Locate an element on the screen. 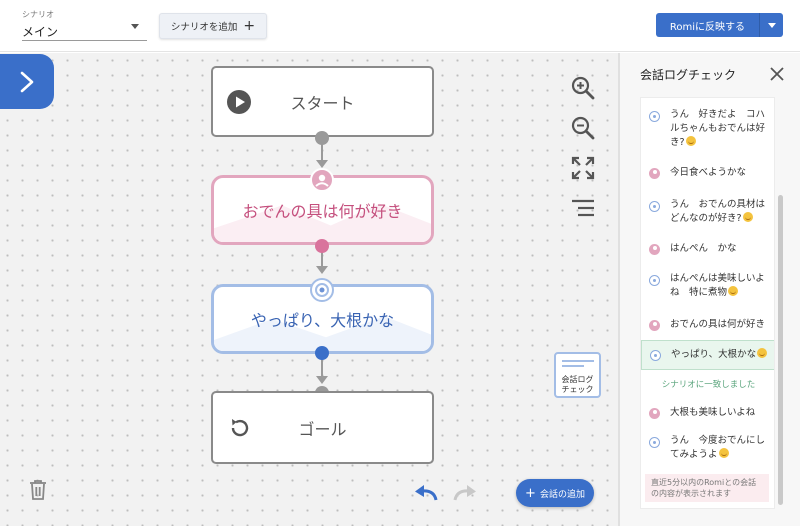 This screenshot has width=800, height=526. log-item-text: うん 今度おでんにしてみようよ is located at coordinates (718, 447).